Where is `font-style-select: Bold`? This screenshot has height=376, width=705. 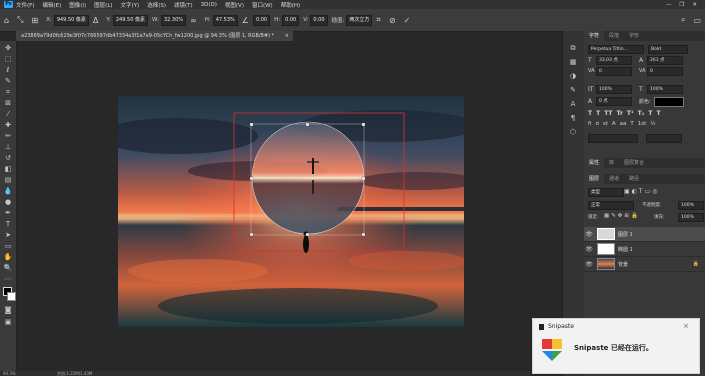
font-style-select: Bold is located at coordinates (668, 49).